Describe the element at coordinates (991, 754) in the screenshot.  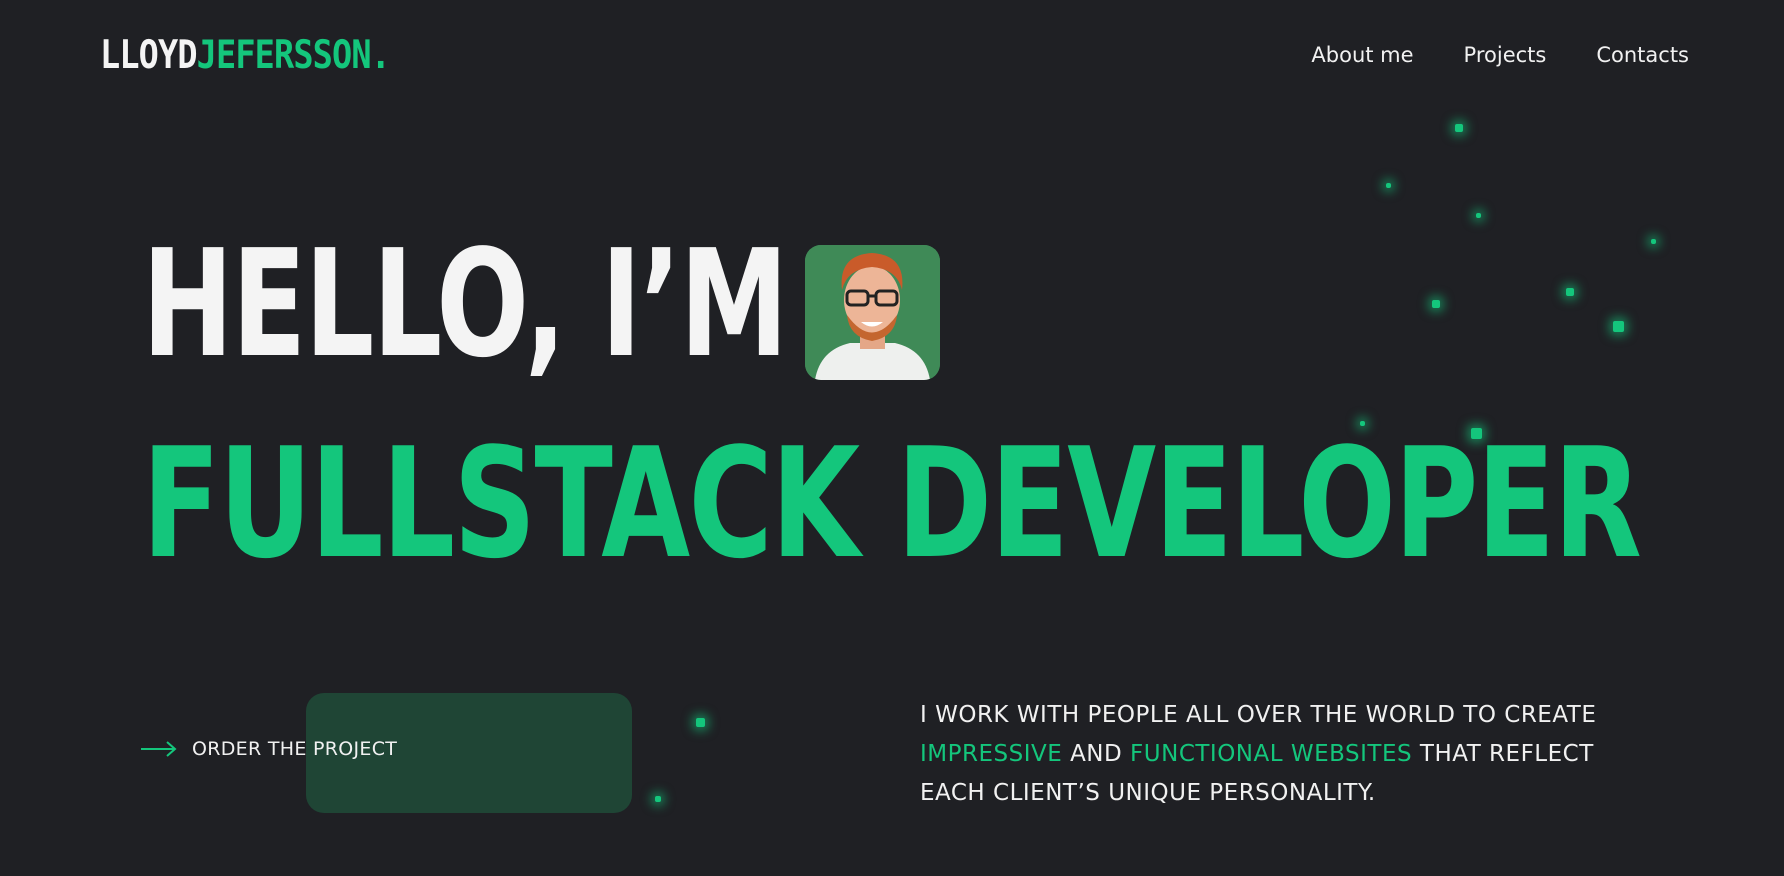
I see `tagline-highlight-impressive: IMPRESSIVE` at that location.